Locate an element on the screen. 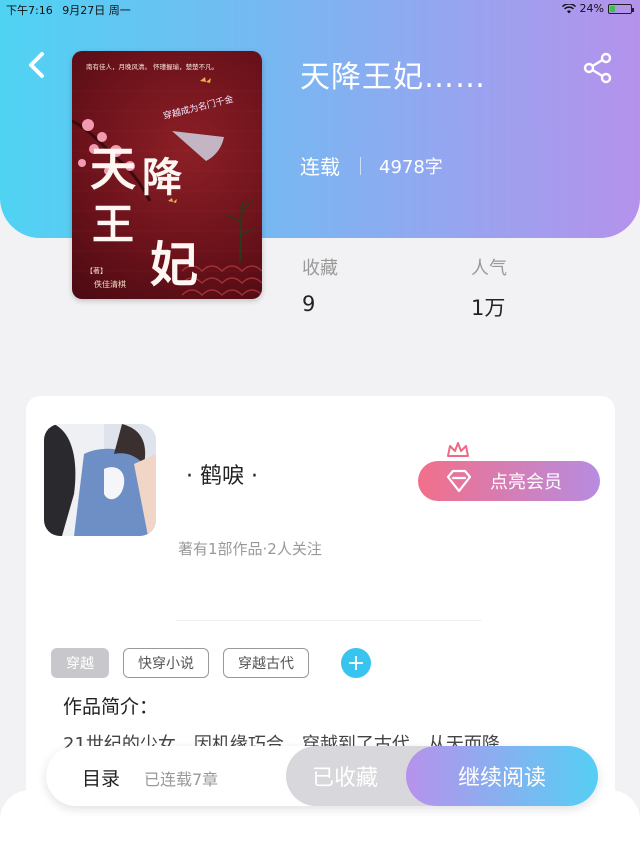  avatar-image is located at coordinates (100, 480).